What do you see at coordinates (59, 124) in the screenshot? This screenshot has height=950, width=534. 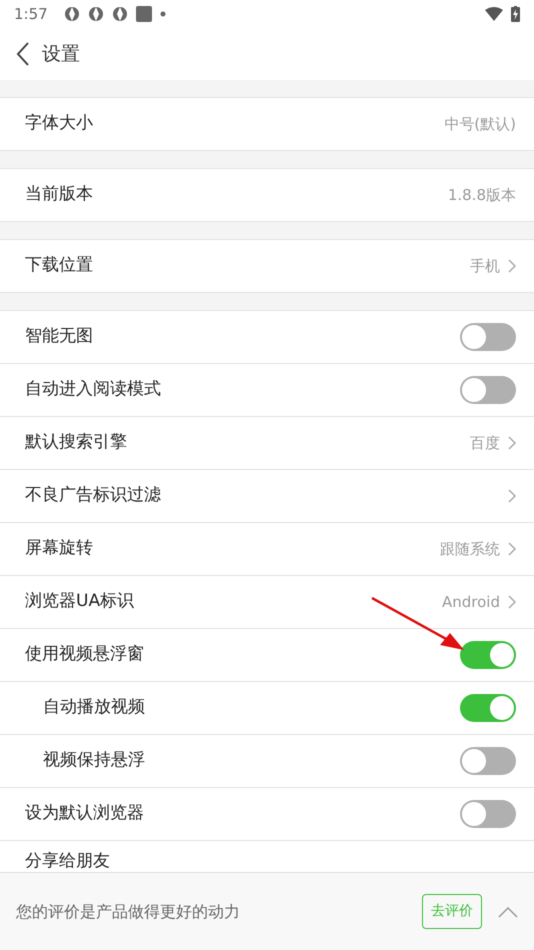 I see `row-label: 字体大小` at bounding box center [59, 124].